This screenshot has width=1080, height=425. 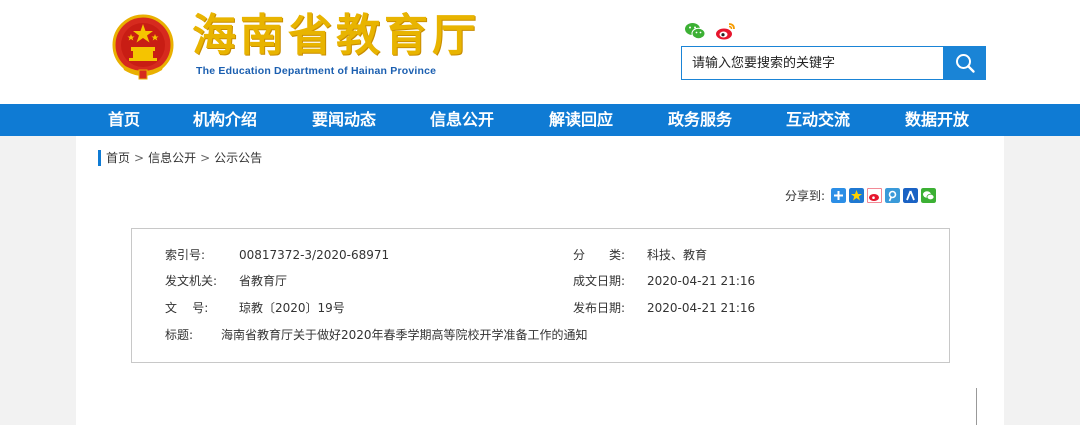 What do you see at coordinates (893, 195) in the screenshot?
I see `share-tencent-weibo-icon` at bounding box center [893, 195].